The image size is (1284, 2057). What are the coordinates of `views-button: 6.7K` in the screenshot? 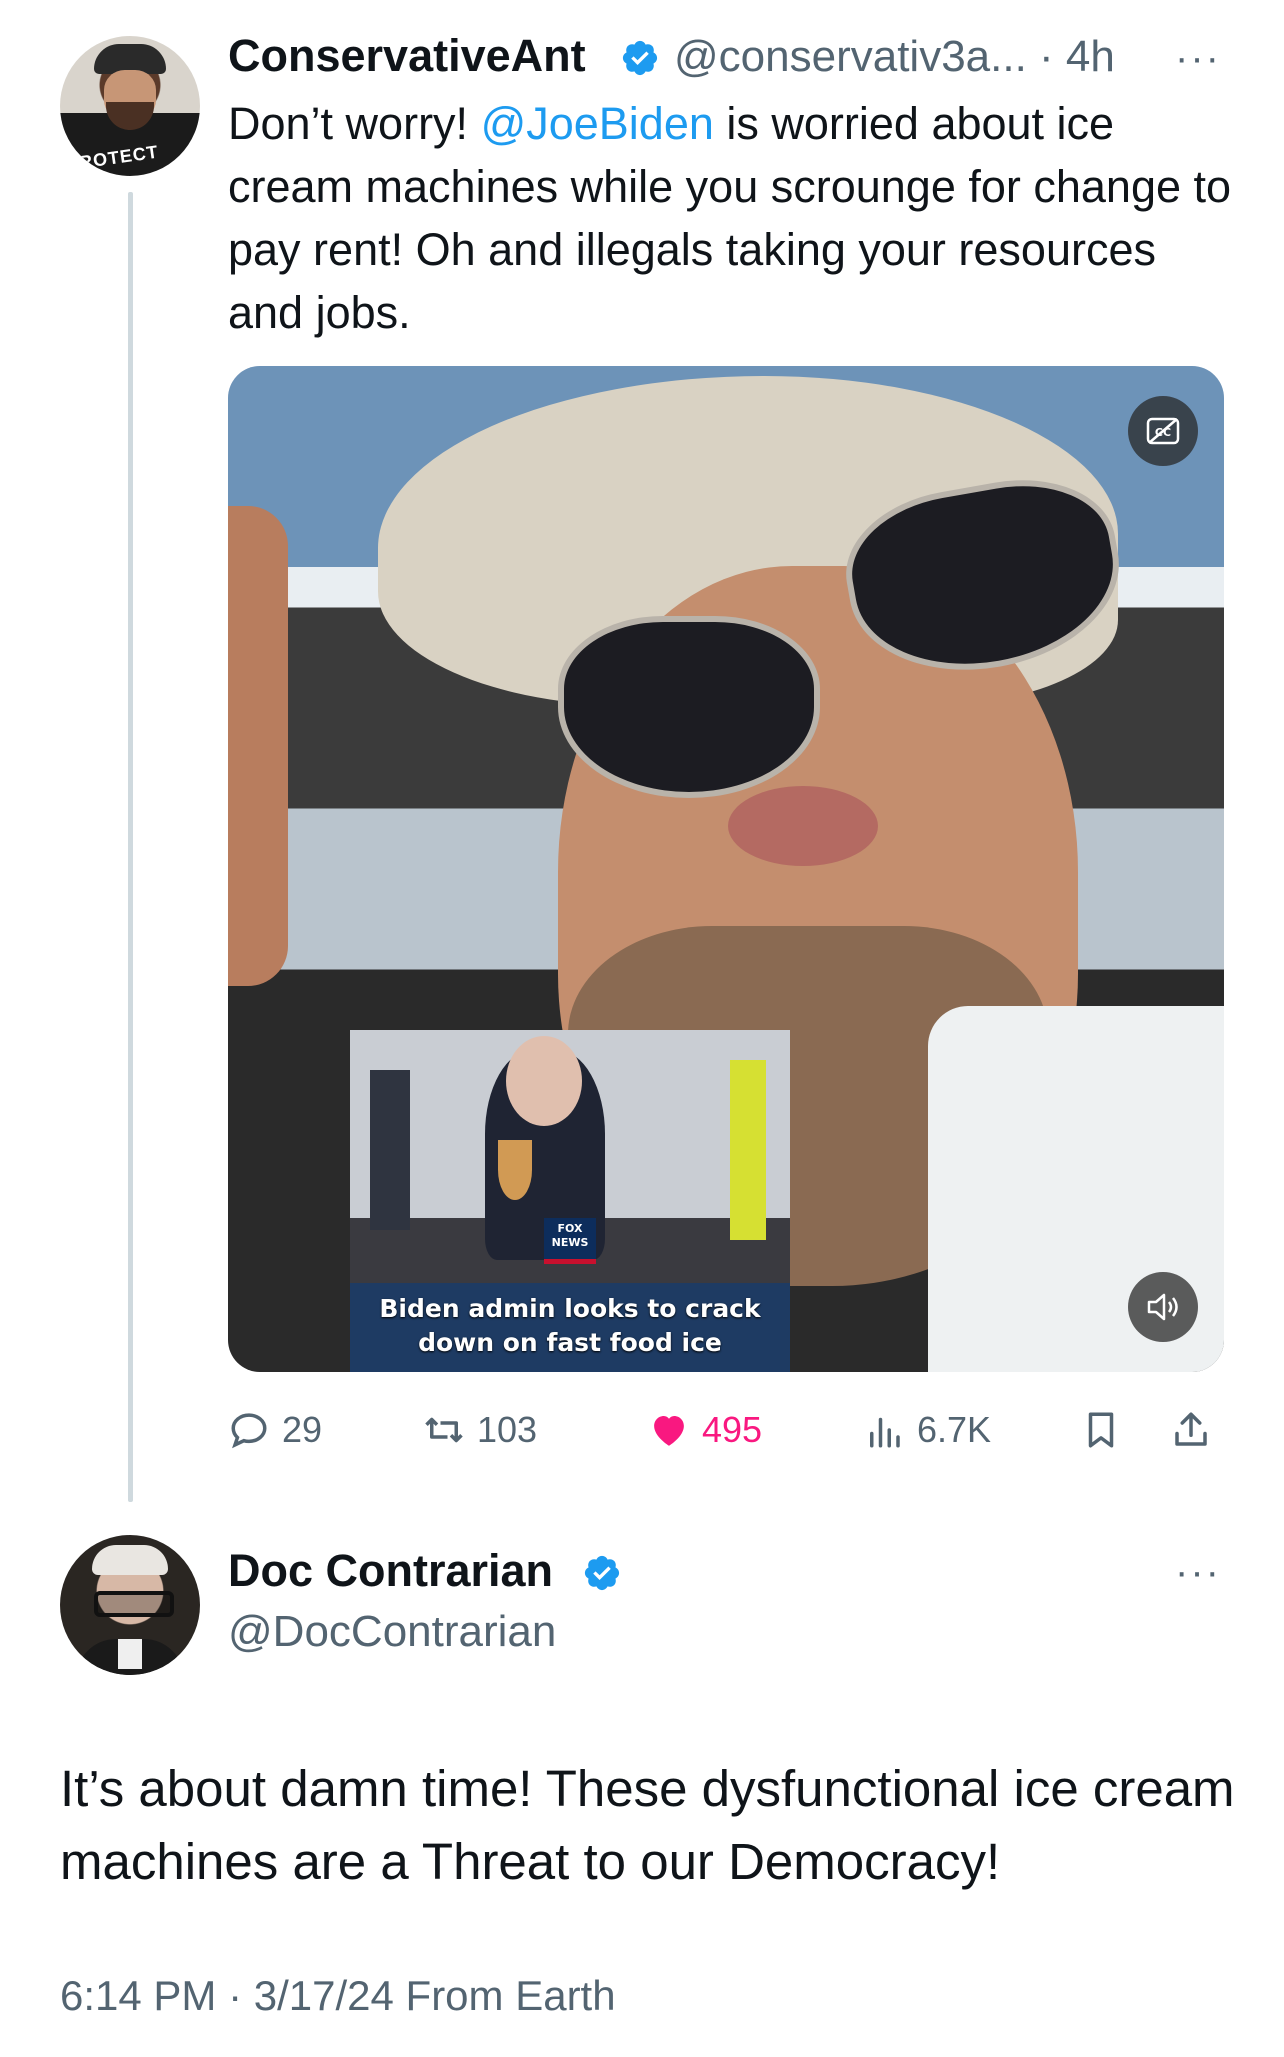 It's located at (927, 1430).